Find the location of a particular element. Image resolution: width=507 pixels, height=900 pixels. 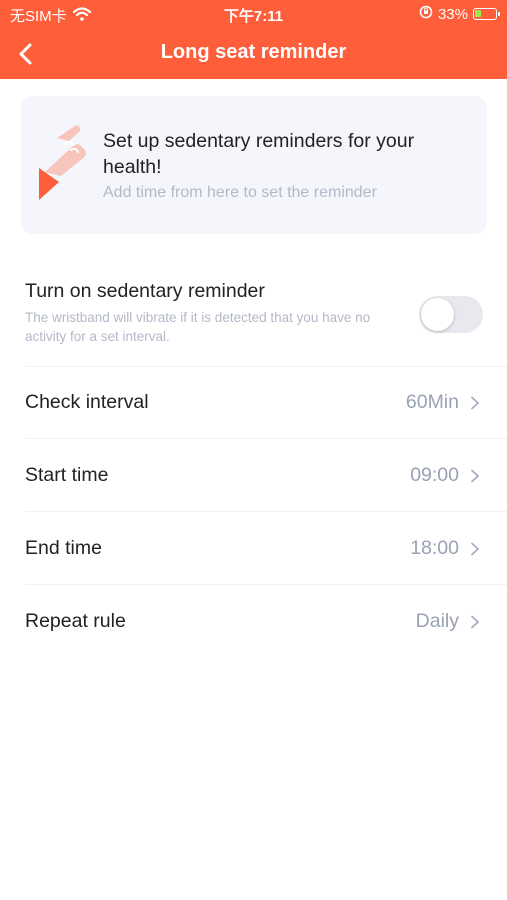

pointing-hand-icon is located at coordinates (62, 162).